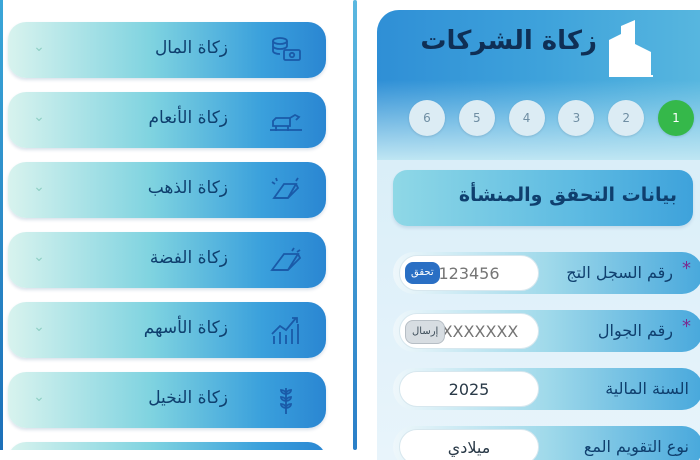 The width and height of the screenshot is (700, 460). Describe the element at coordinates (551, 119) in the screenshot. I see `step-indicator: 6 5 4 3 2 1` at that location.